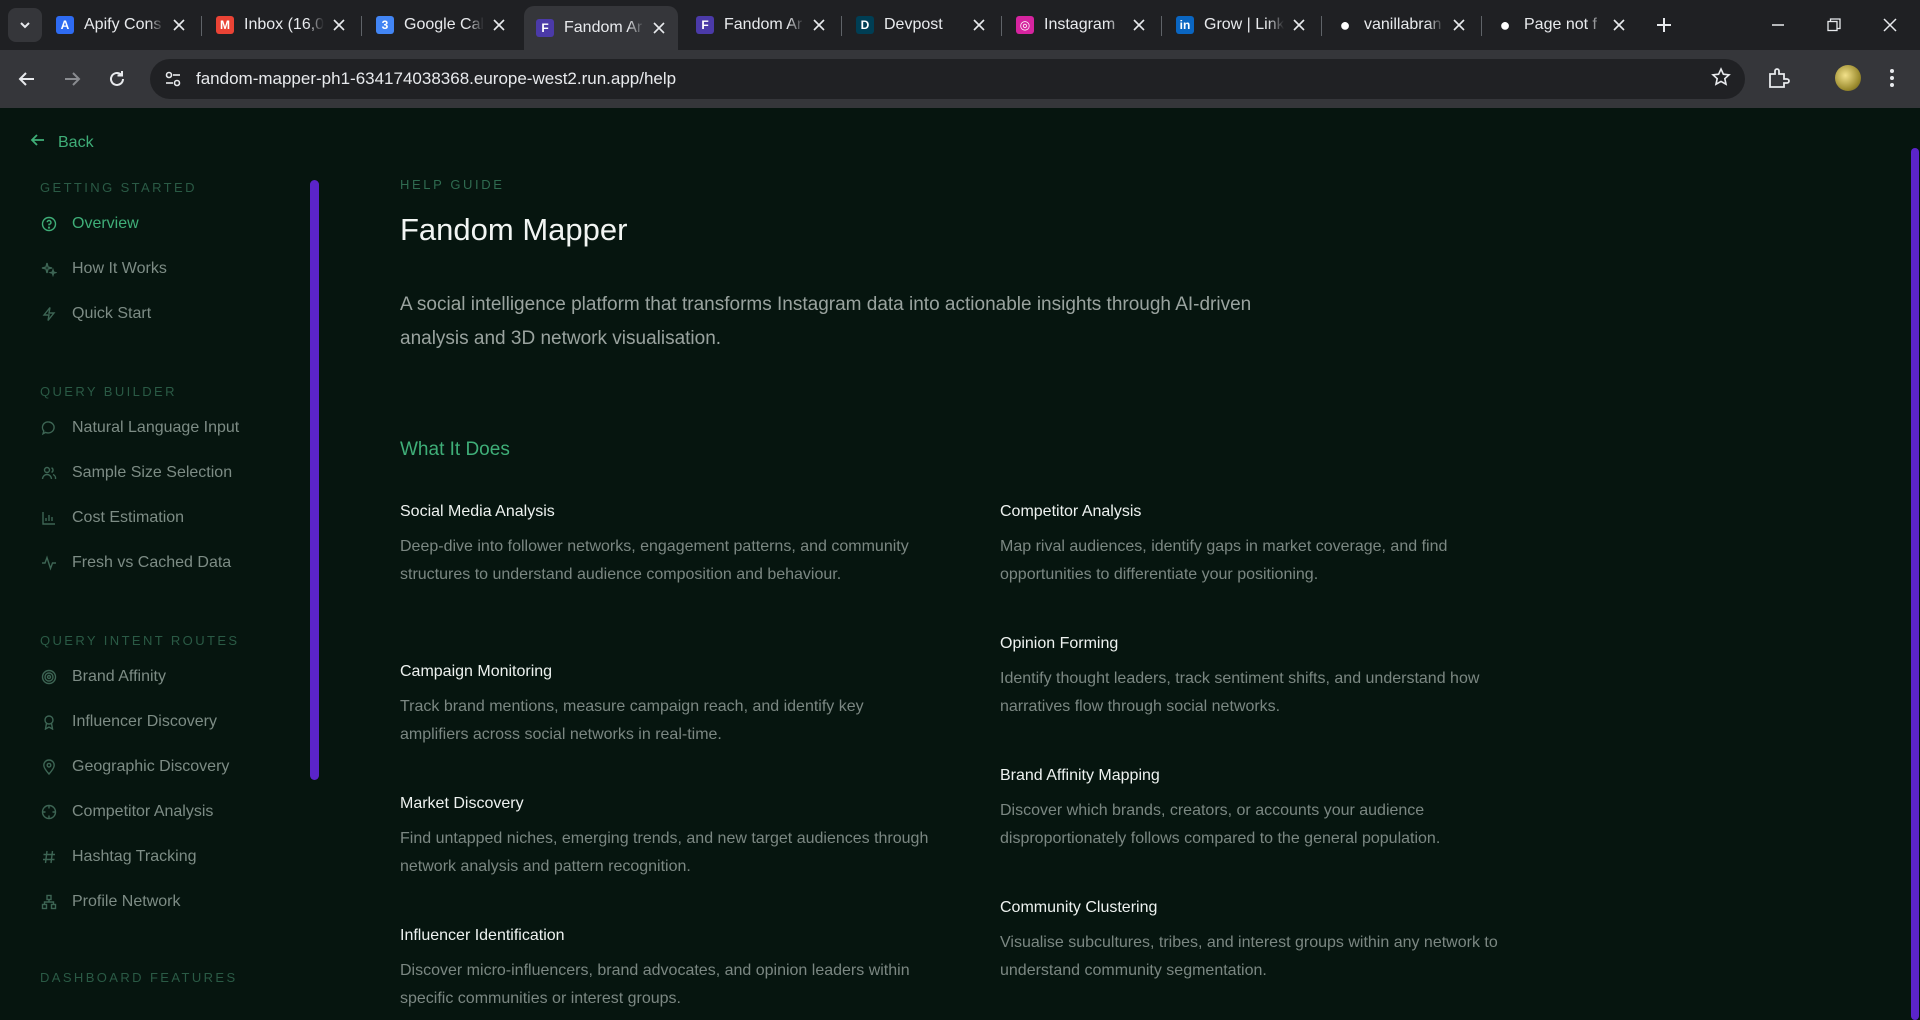  What do you see at coordinates (126, 812) in the screenshot?
I see `sidebar-item-competitor-analysis: Competitor Analysis` at bounding box center [126, 812].